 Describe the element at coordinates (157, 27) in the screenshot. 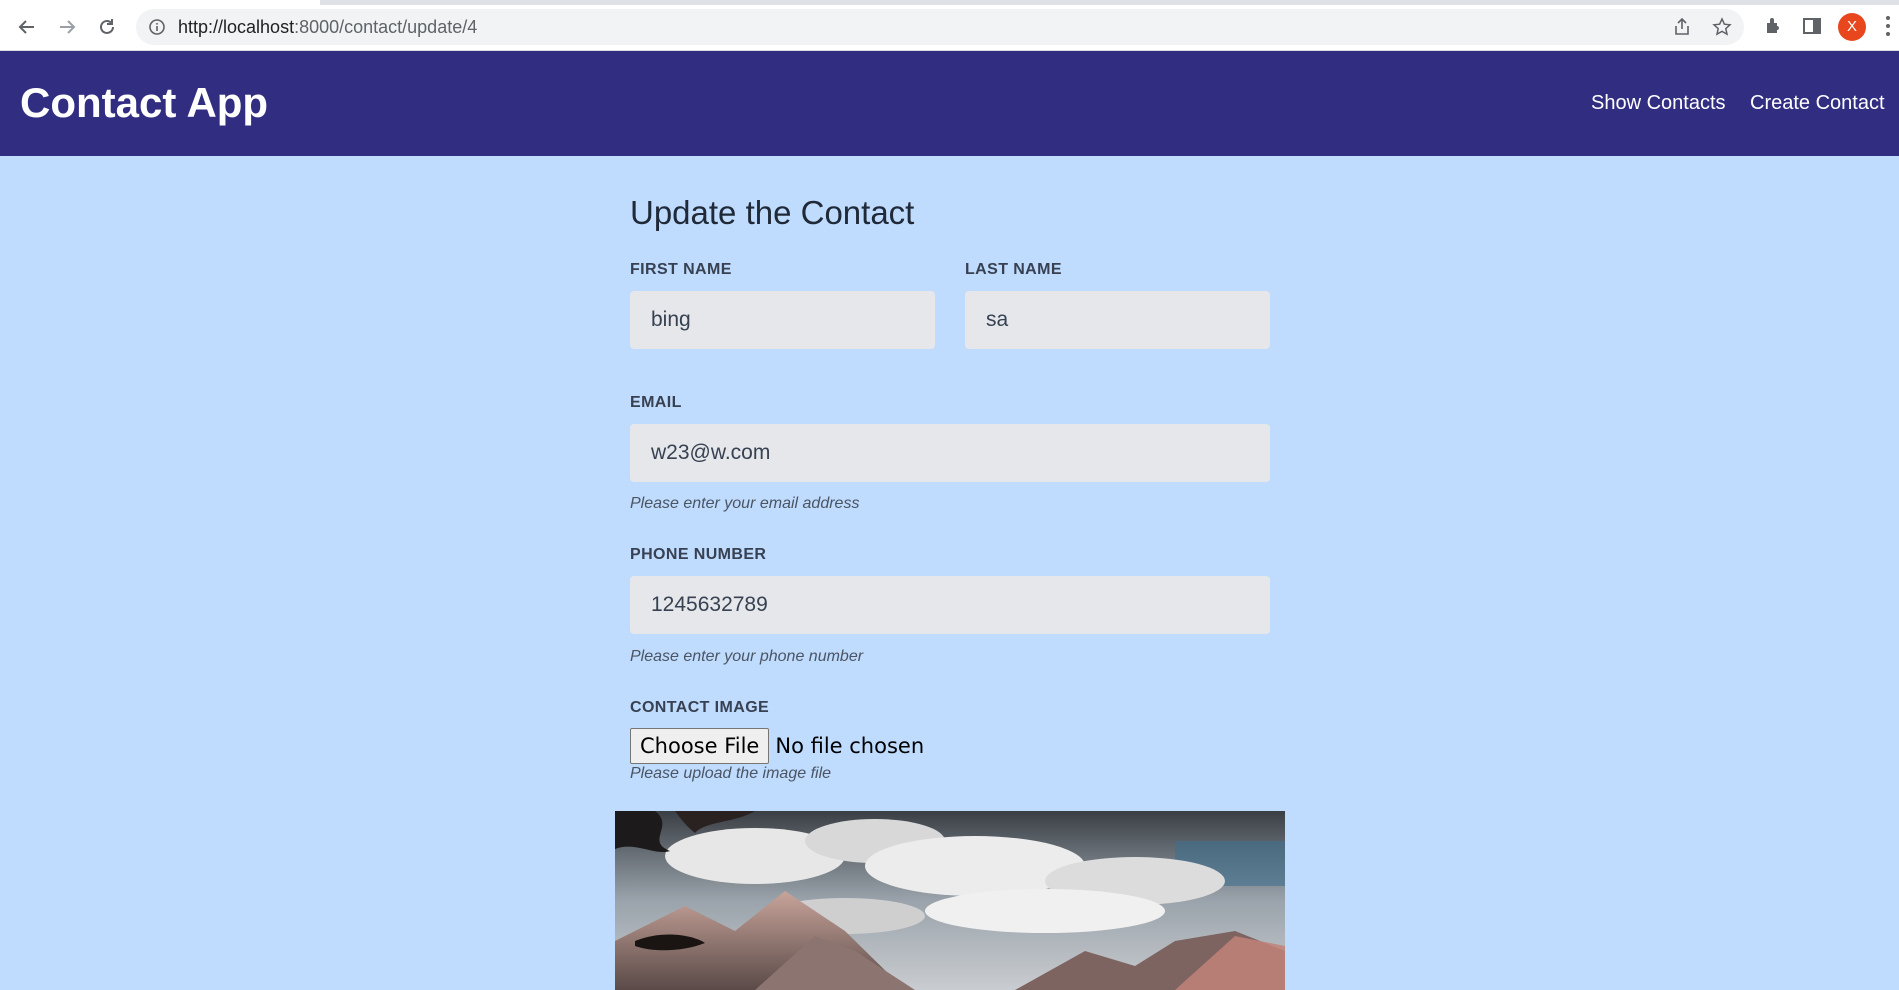

I see `info-icon` at that location.